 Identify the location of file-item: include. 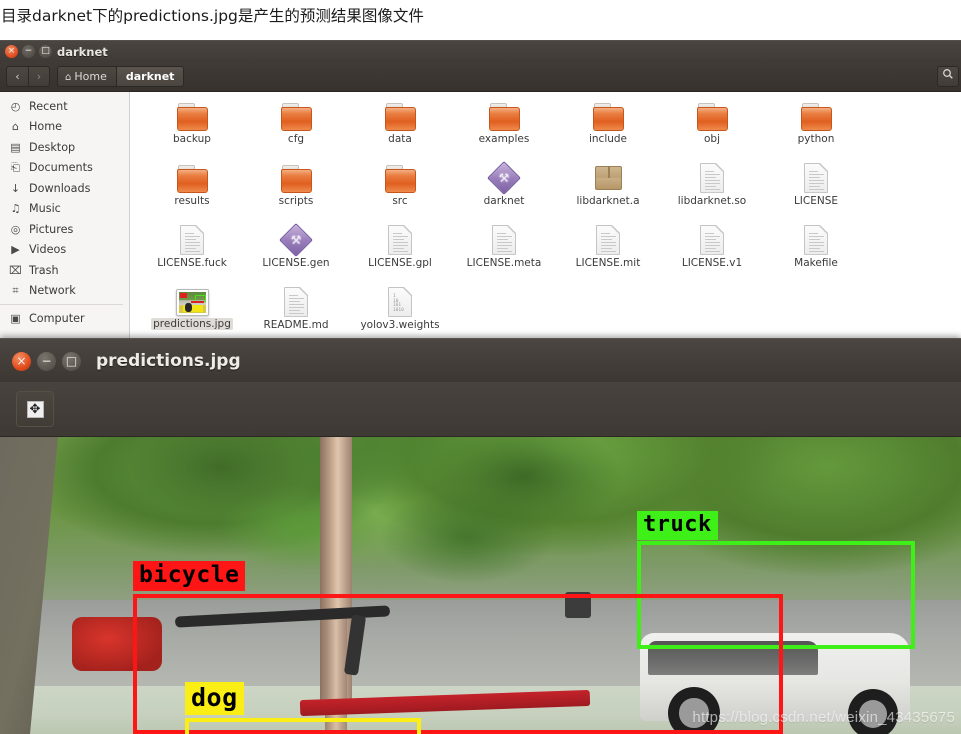
(608, 129).